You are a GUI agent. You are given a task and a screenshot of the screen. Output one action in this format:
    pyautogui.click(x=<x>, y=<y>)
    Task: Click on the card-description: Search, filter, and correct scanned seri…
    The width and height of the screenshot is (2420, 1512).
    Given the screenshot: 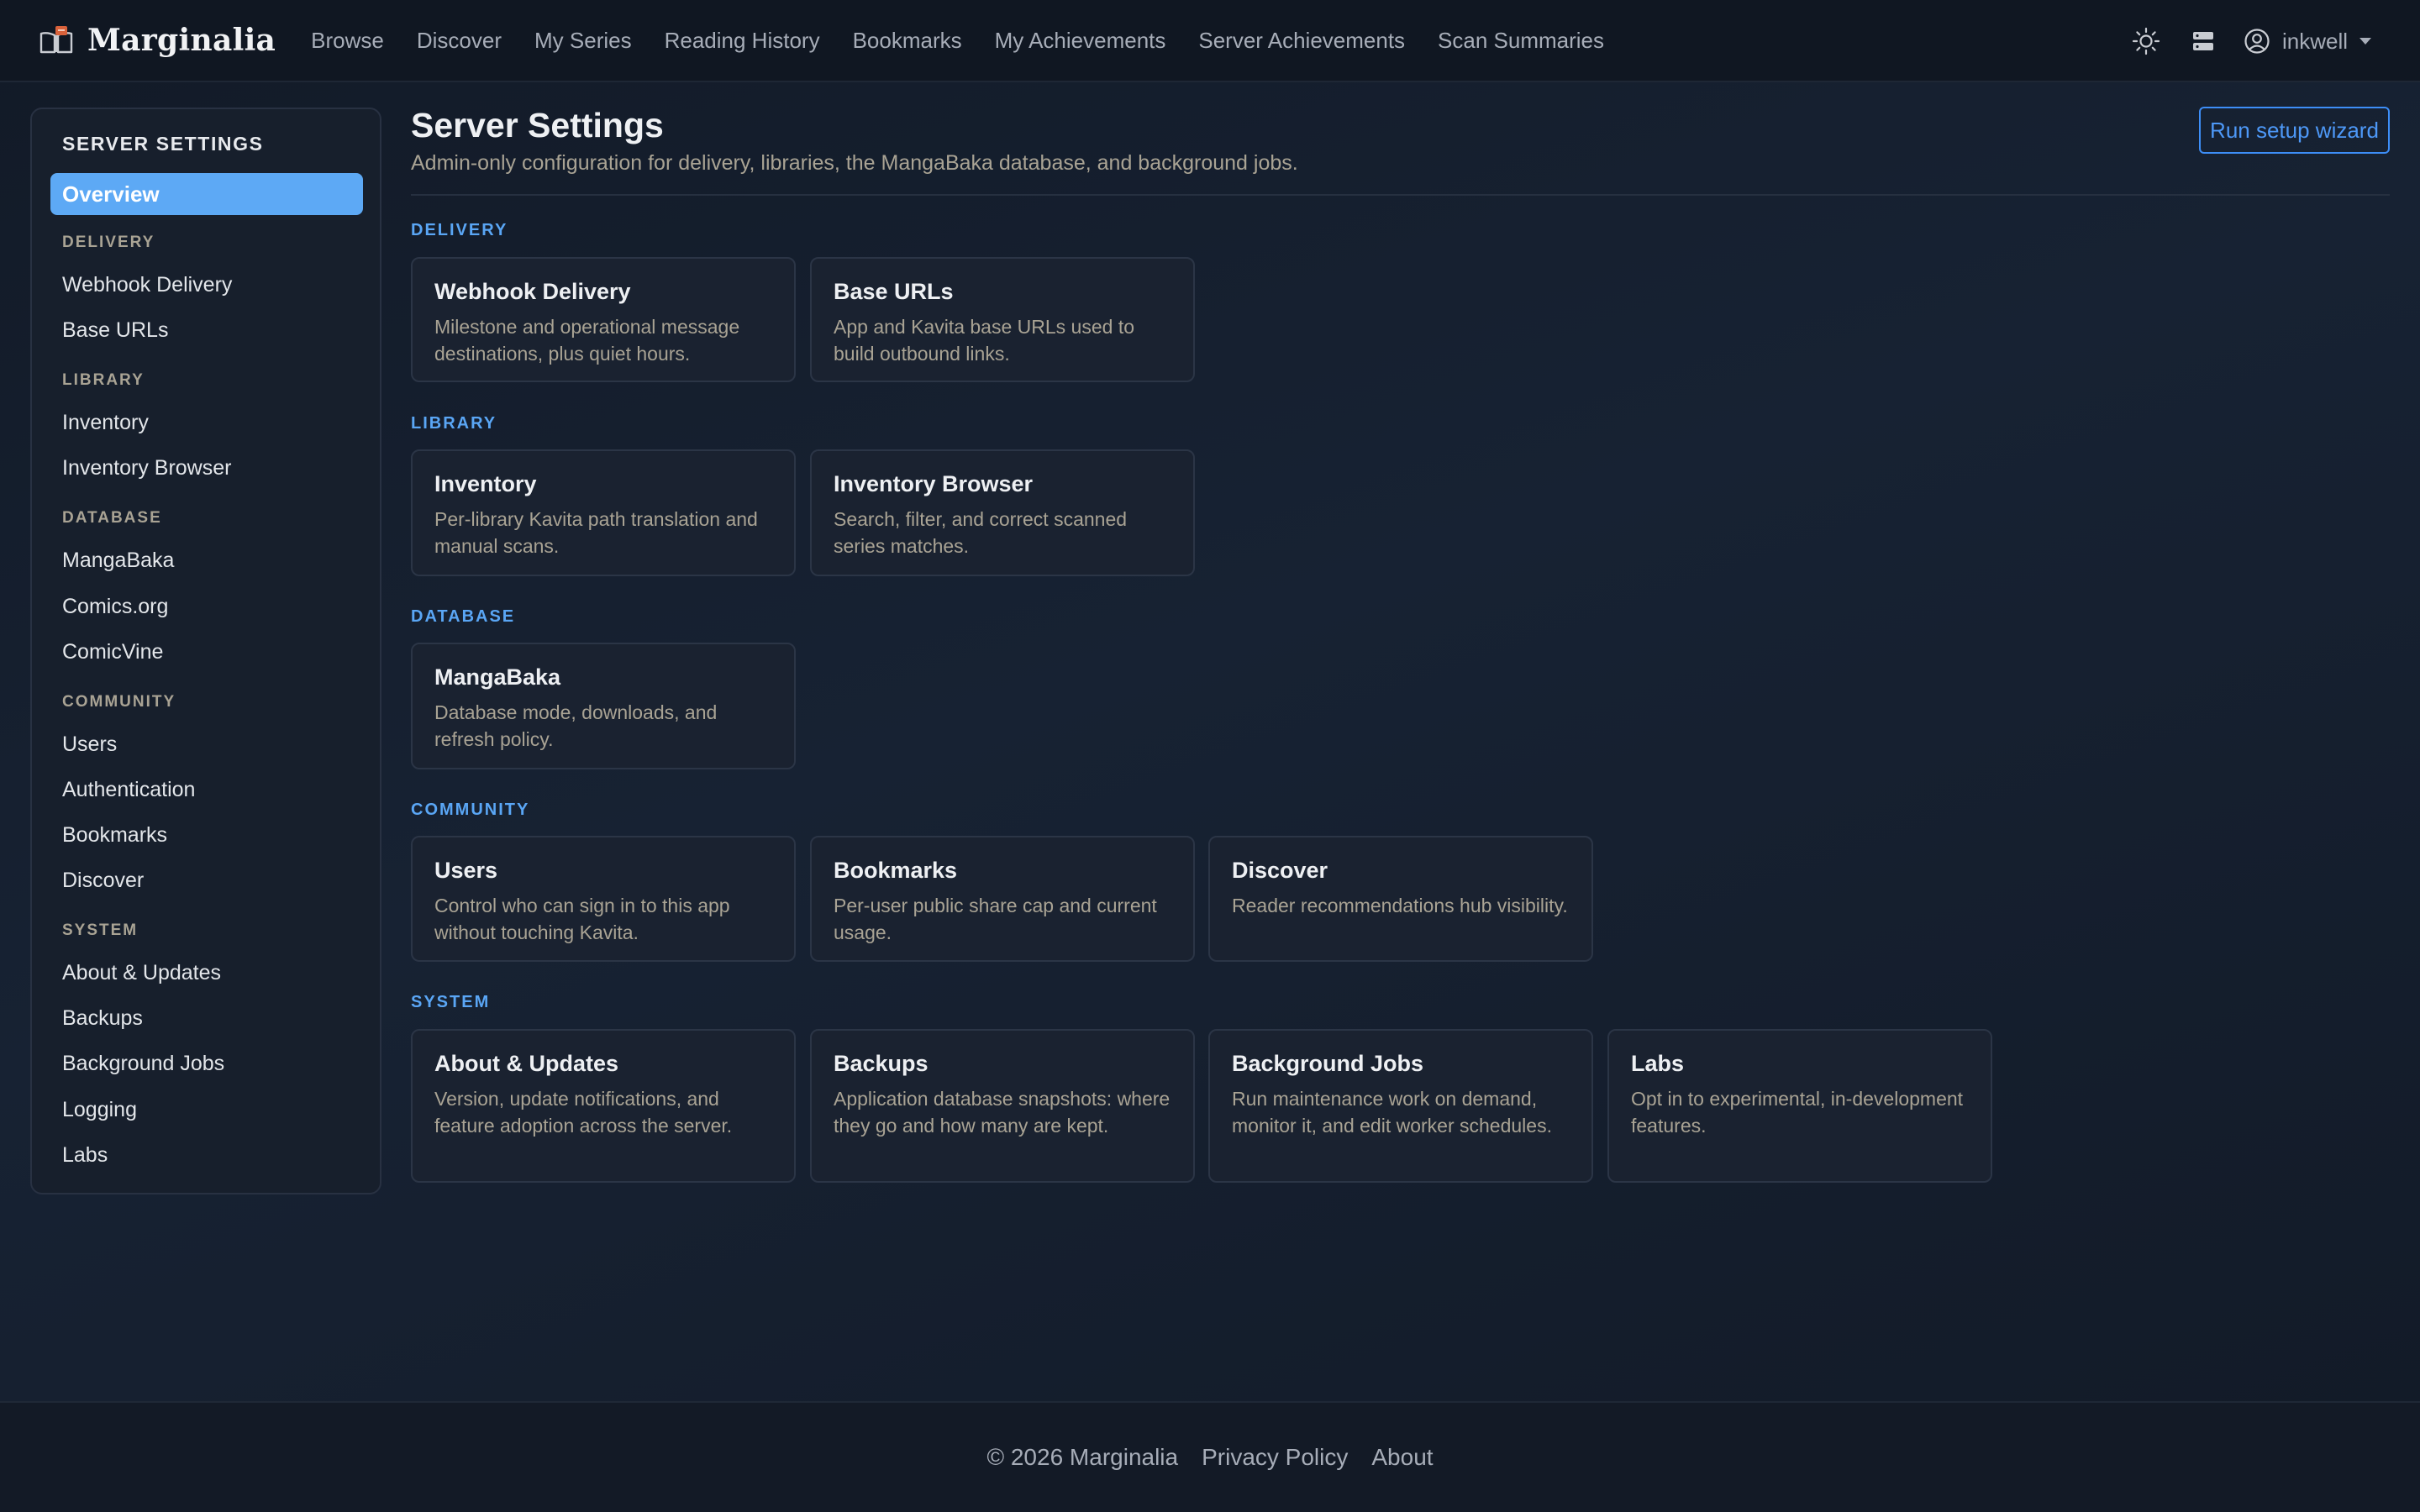 What is the action you would take?
    pyautogui.click(x=981, y=532)
    